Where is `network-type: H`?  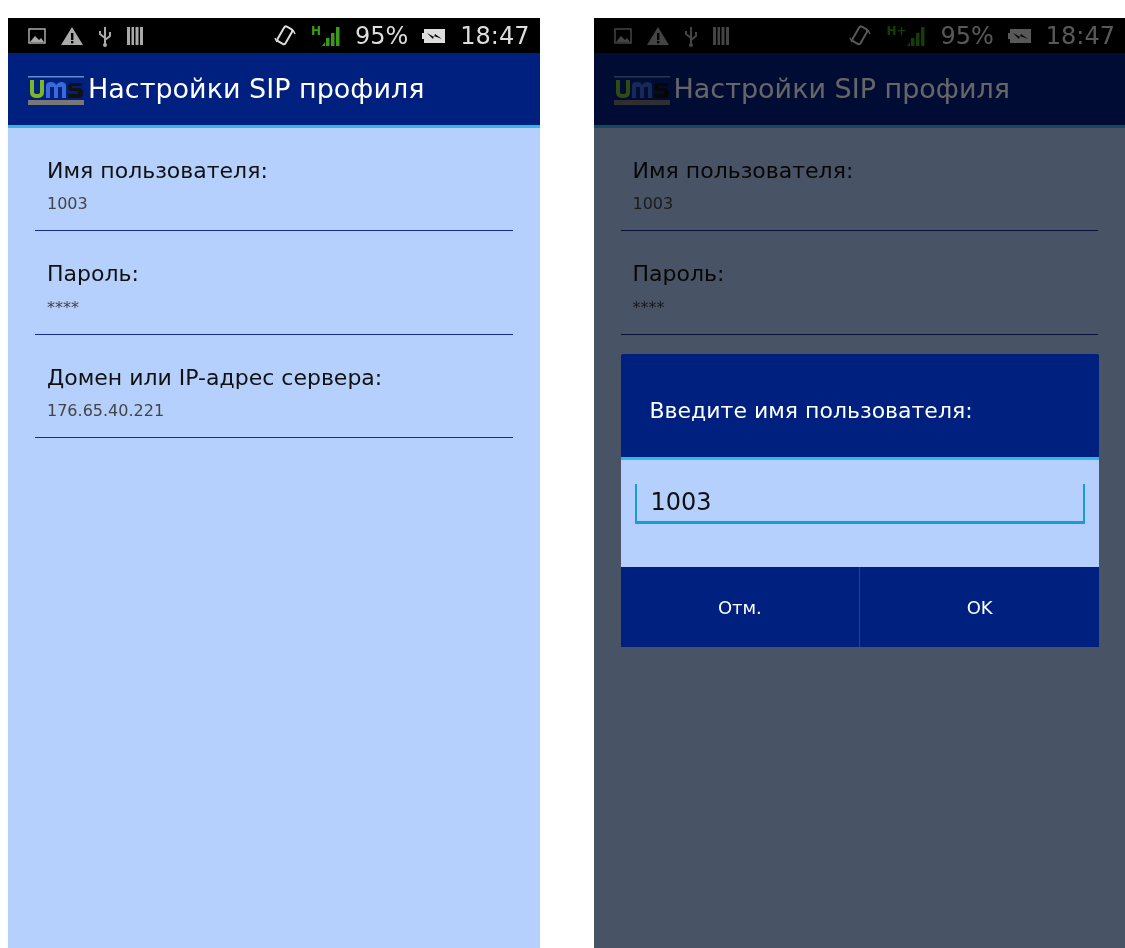
network-type: H is located at coordinates (315, 30).